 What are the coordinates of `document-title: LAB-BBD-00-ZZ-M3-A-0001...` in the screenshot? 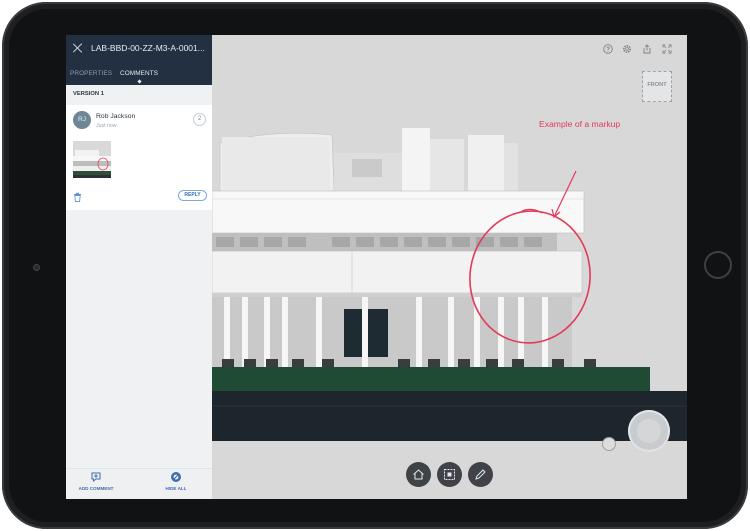 It's located at (148, 48).